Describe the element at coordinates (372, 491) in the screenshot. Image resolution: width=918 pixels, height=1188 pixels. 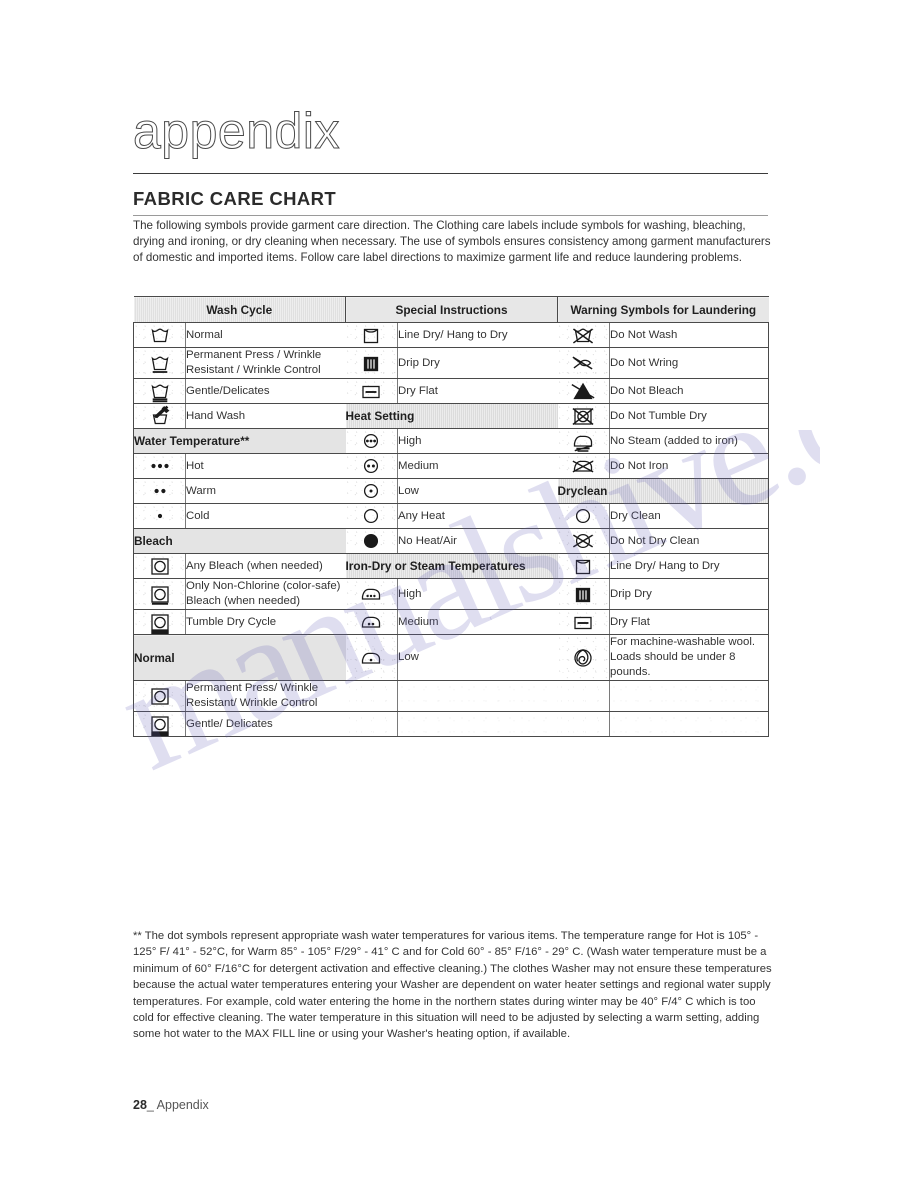
I see `circle-one-dot-icon` at that location.